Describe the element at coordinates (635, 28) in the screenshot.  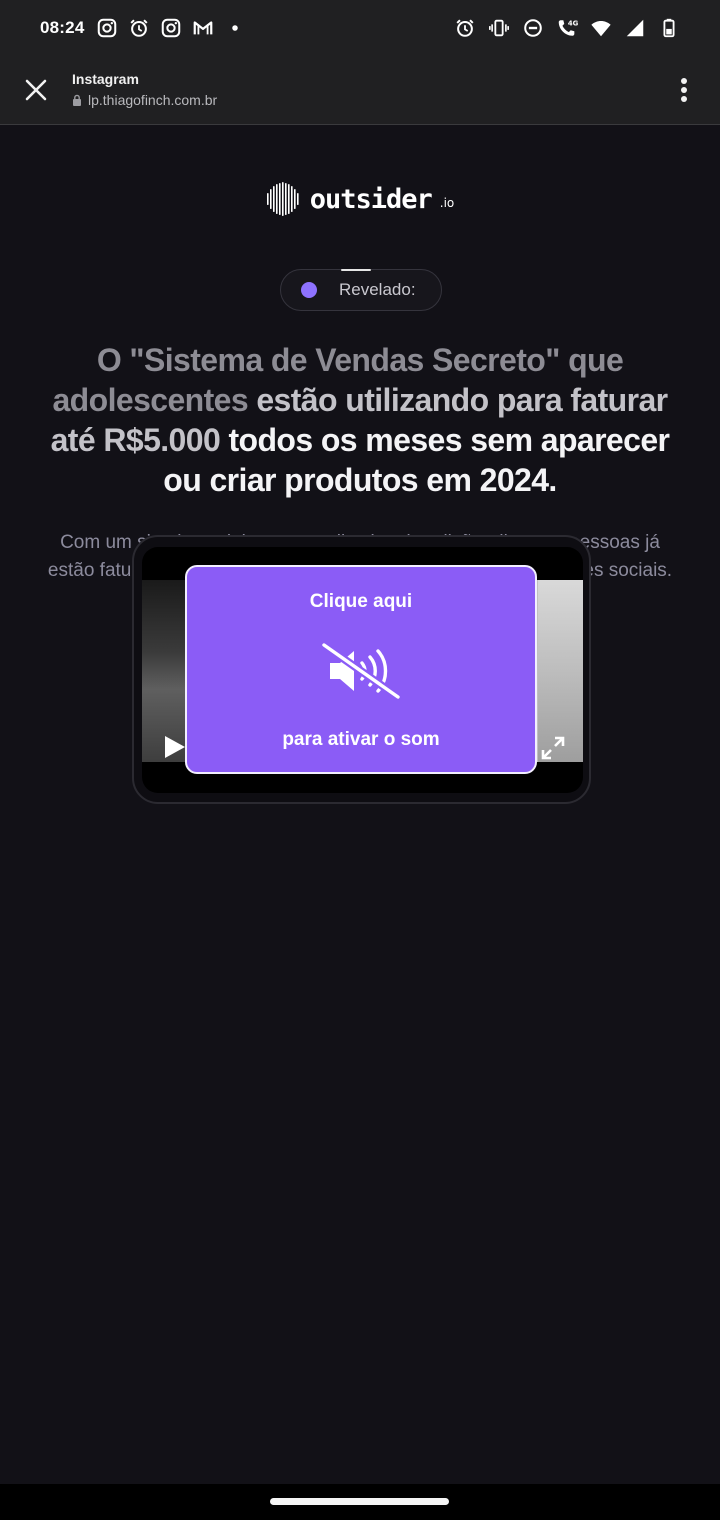
I see `cell-signal-icon` at that location.